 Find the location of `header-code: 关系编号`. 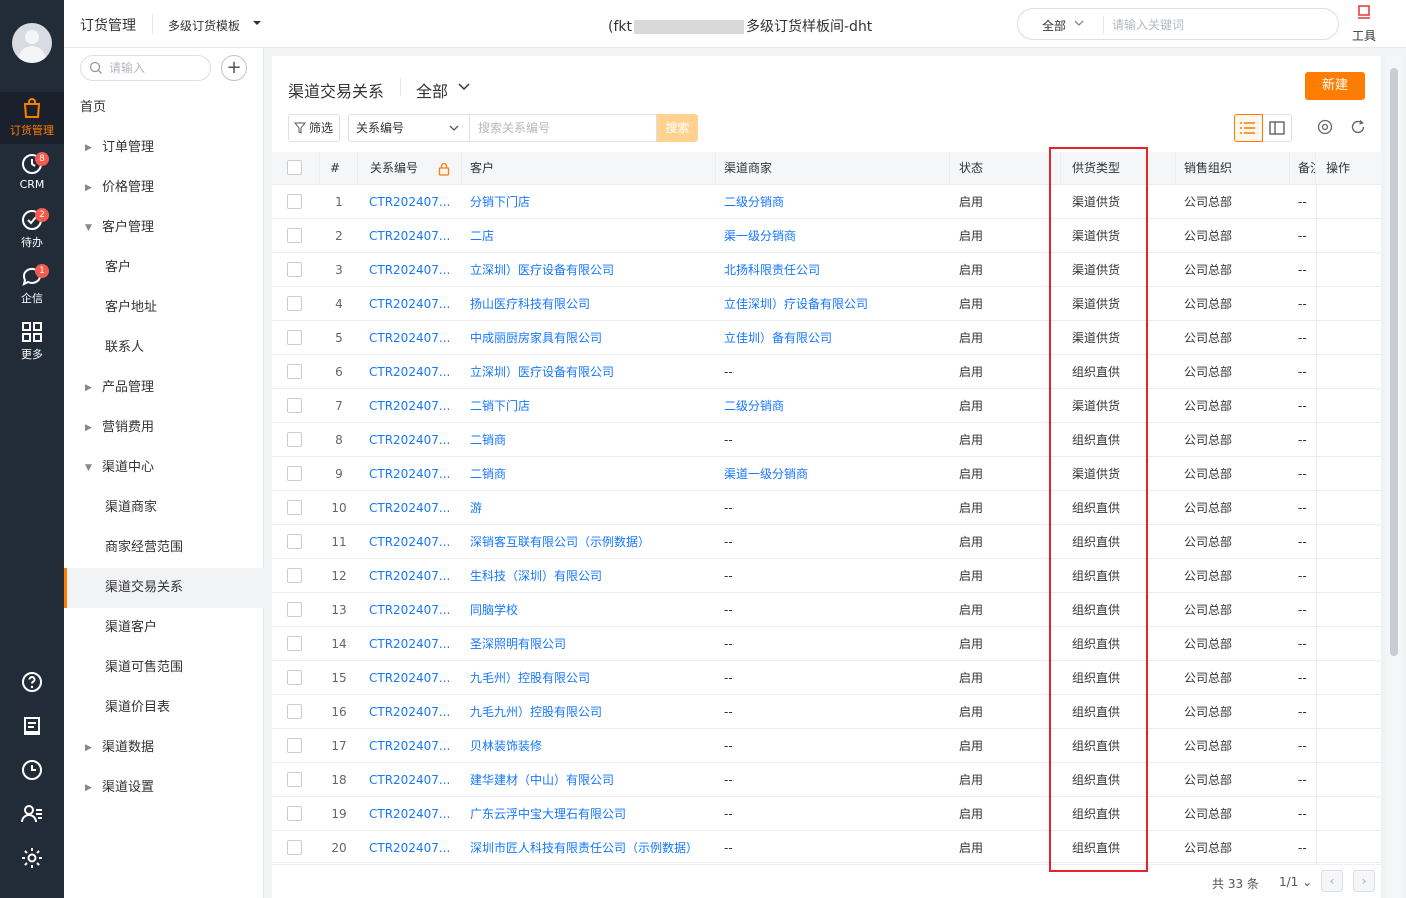

header-code: 关系编号 is located at coordinates (410, 168).